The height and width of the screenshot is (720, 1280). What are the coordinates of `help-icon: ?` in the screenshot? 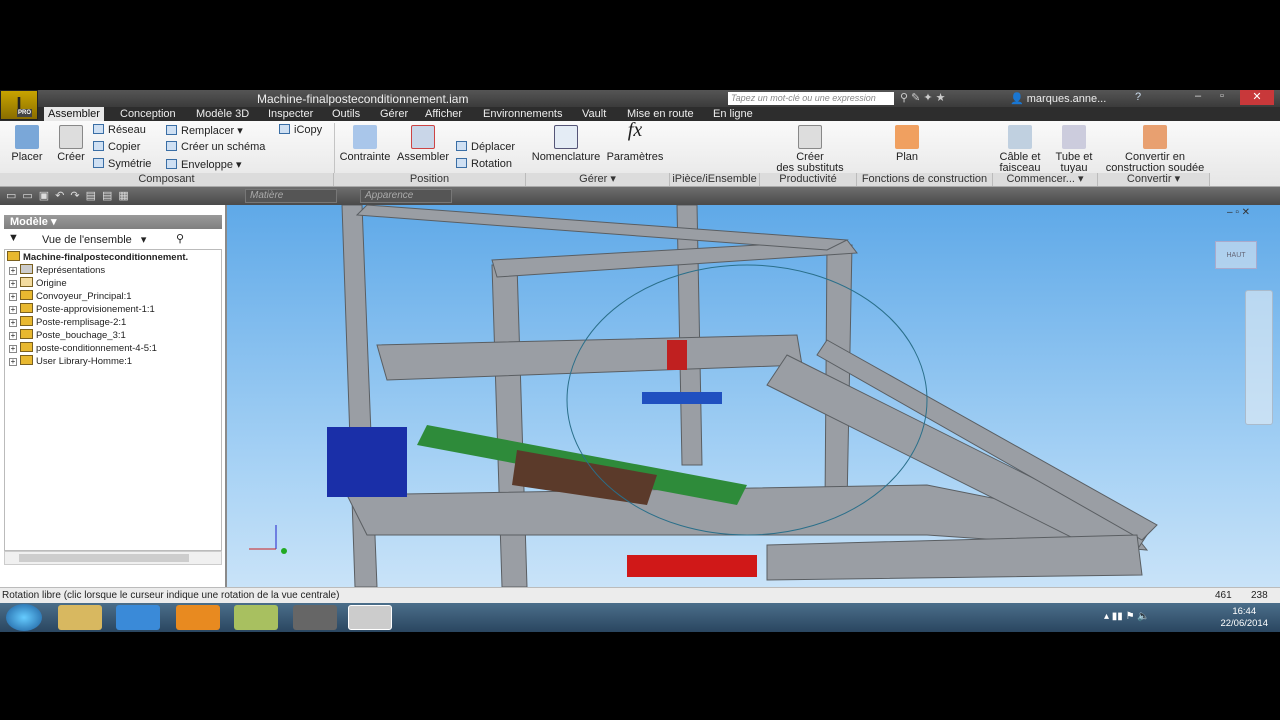 It's located at (1138, 97).